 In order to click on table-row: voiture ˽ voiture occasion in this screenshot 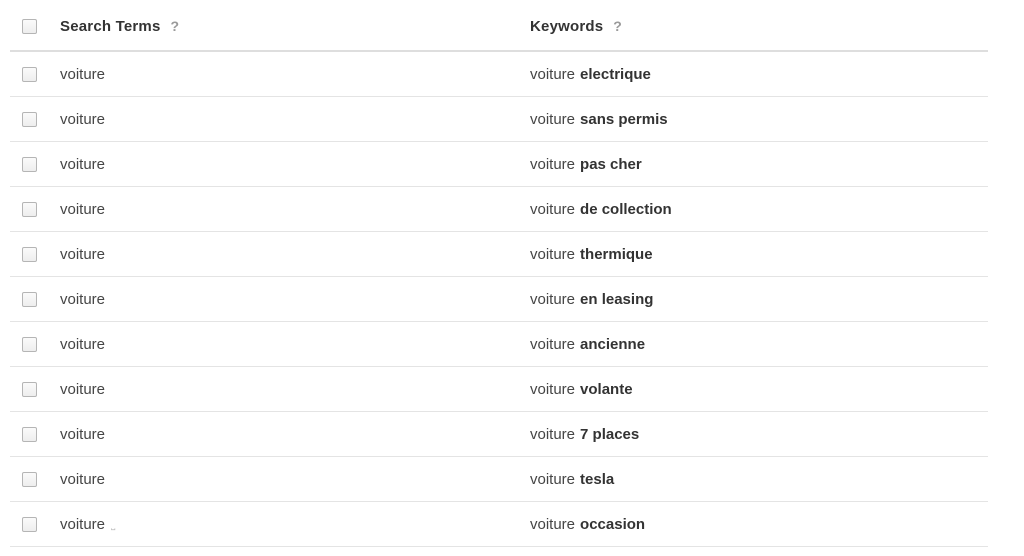, I will do `click(512, 524)`.